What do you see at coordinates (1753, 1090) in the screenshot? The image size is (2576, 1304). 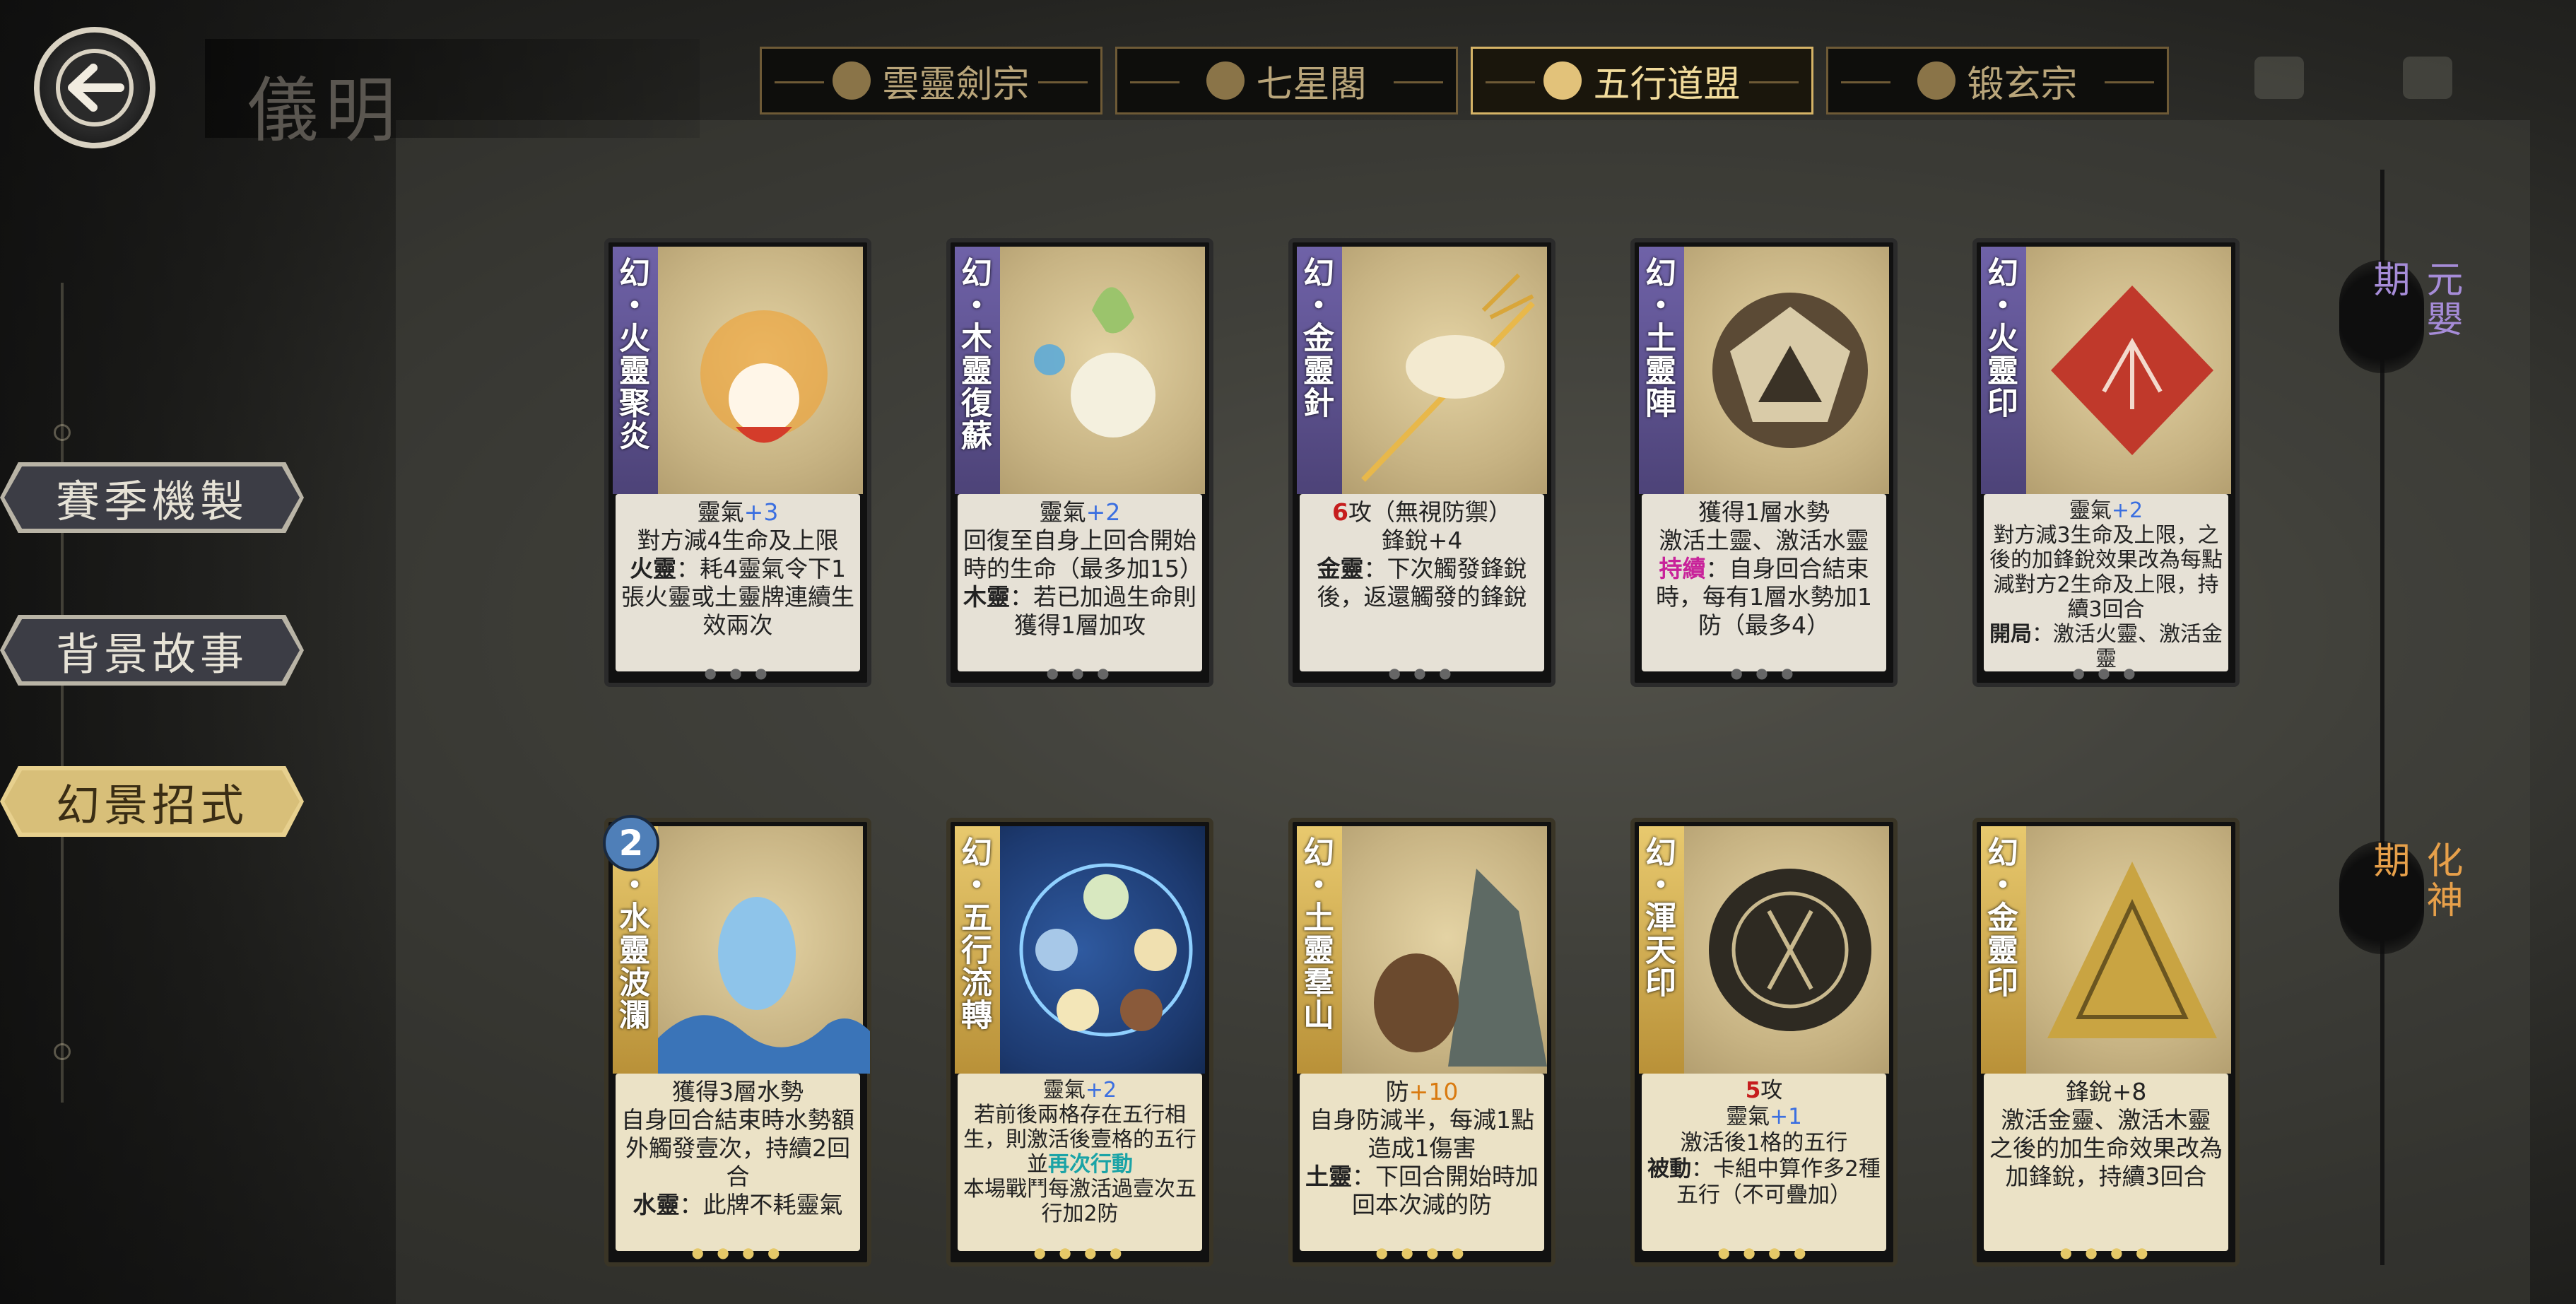 I see `desc-value: 5` at bounding box center [1753, 1090].